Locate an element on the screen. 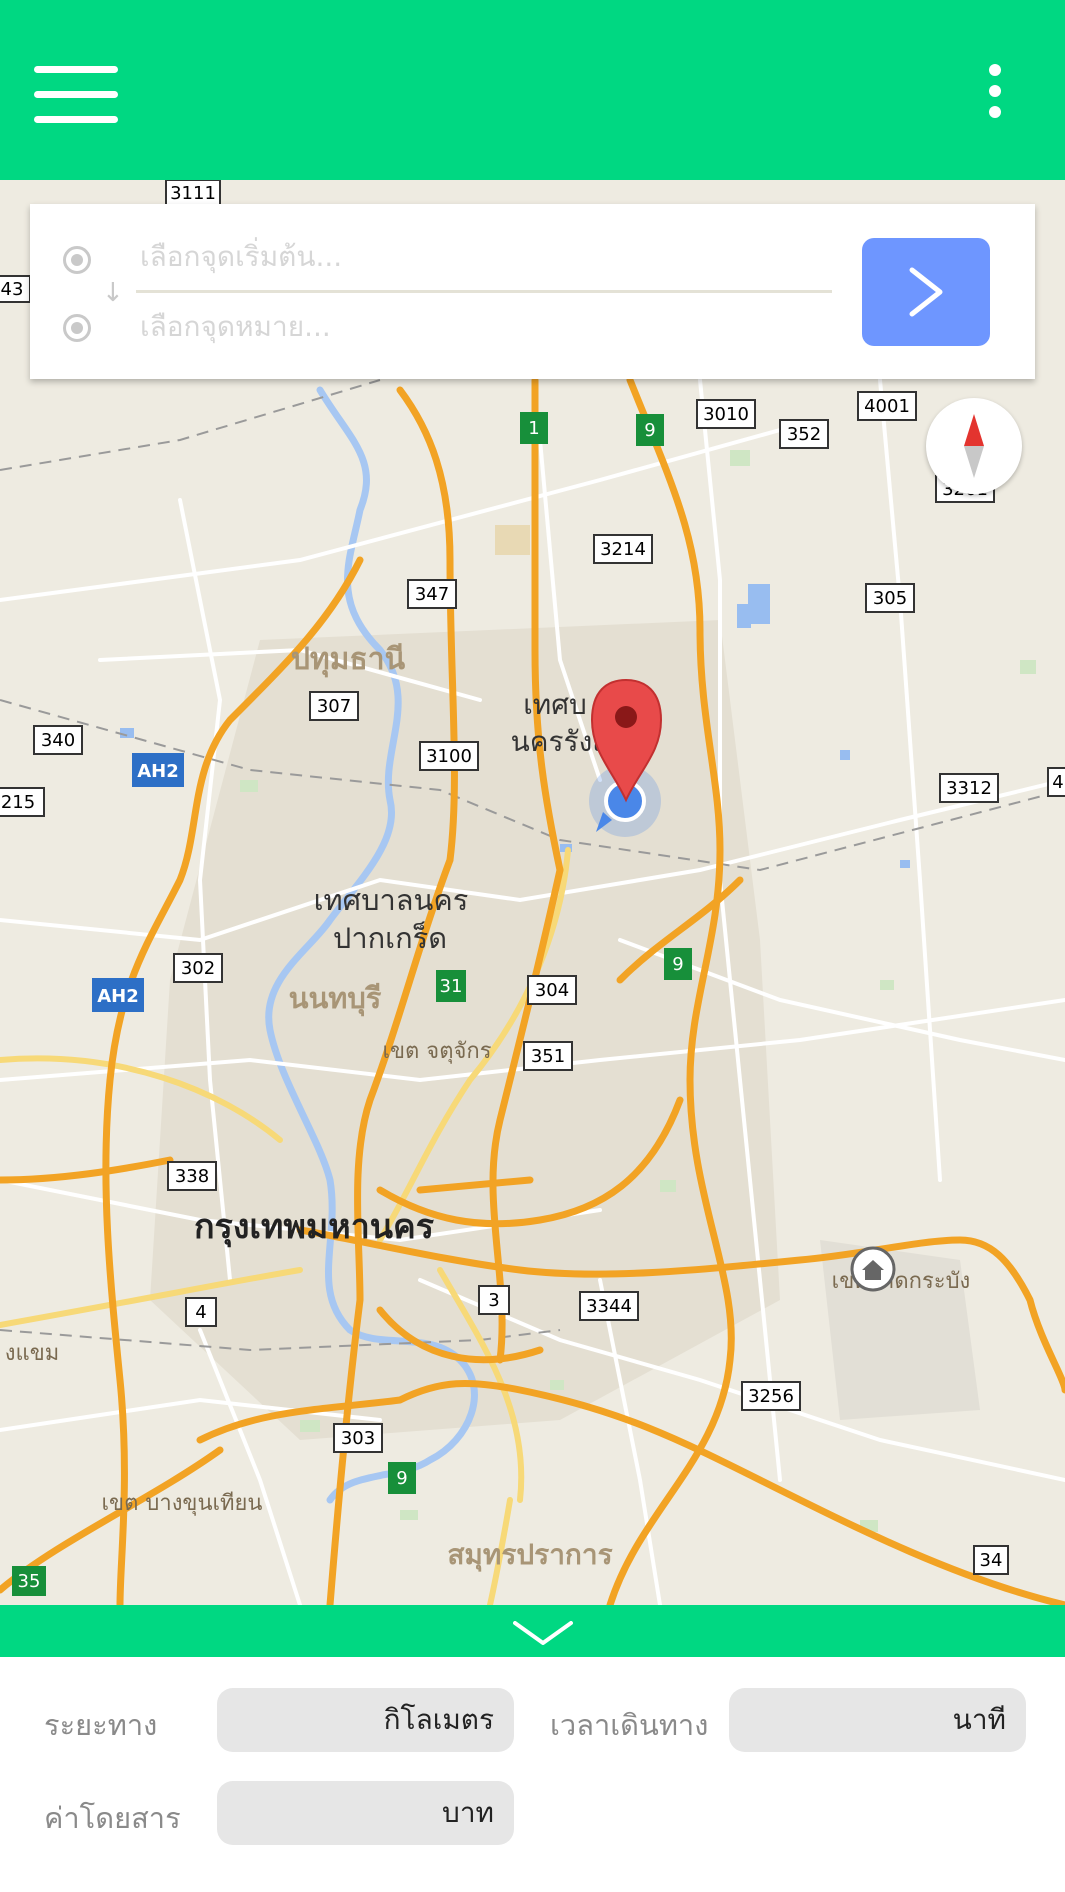 Image resolution: width=1065 pixels, height=1892 pixels. shield-4-edge: 4 is located at coordinates (1056, 782).